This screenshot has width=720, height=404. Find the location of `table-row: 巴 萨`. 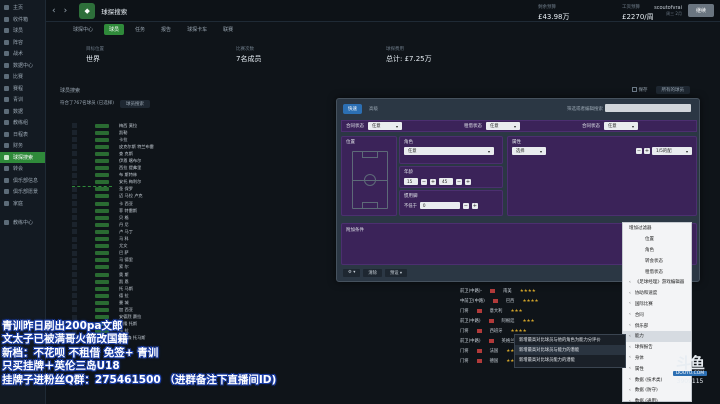

table-row: 巴 萨 is located at coordinates (207, 253).